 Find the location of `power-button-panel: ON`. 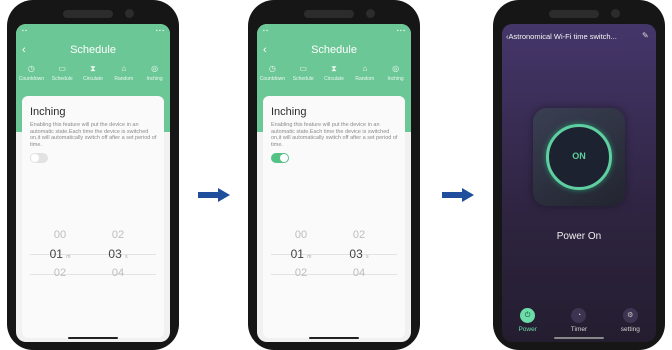

power-button-panel: ON is located at coordinates (579, 157).